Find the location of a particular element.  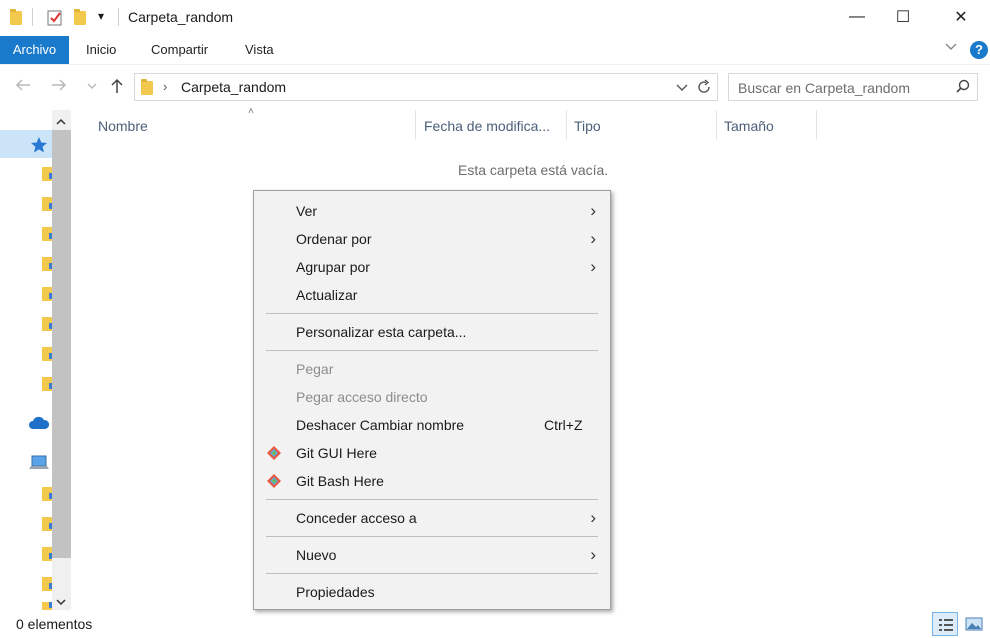

maximize-button: ☐ is located at coordinates (903, 17).